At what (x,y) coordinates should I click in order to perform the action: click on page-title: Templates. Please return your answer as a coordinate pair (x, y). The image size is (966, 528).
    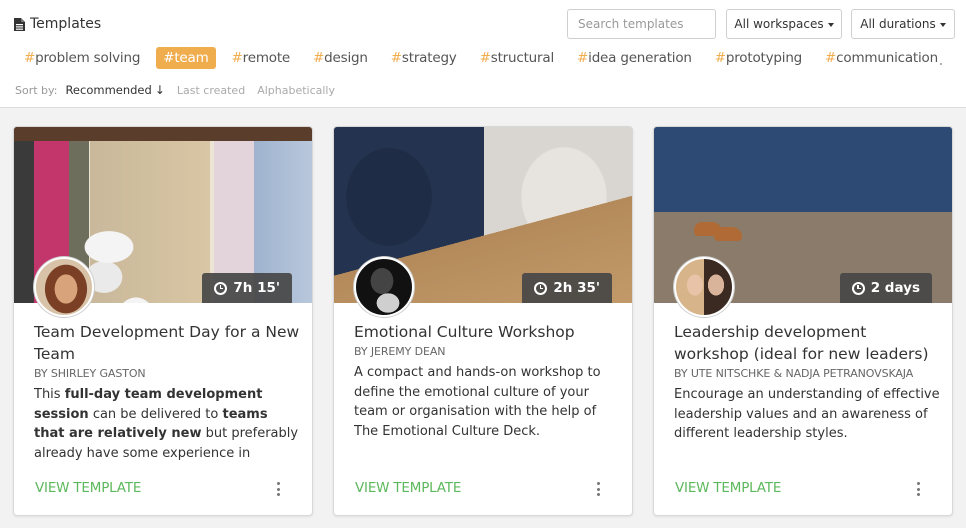
    Looking at the image, I should click on (57, 24).